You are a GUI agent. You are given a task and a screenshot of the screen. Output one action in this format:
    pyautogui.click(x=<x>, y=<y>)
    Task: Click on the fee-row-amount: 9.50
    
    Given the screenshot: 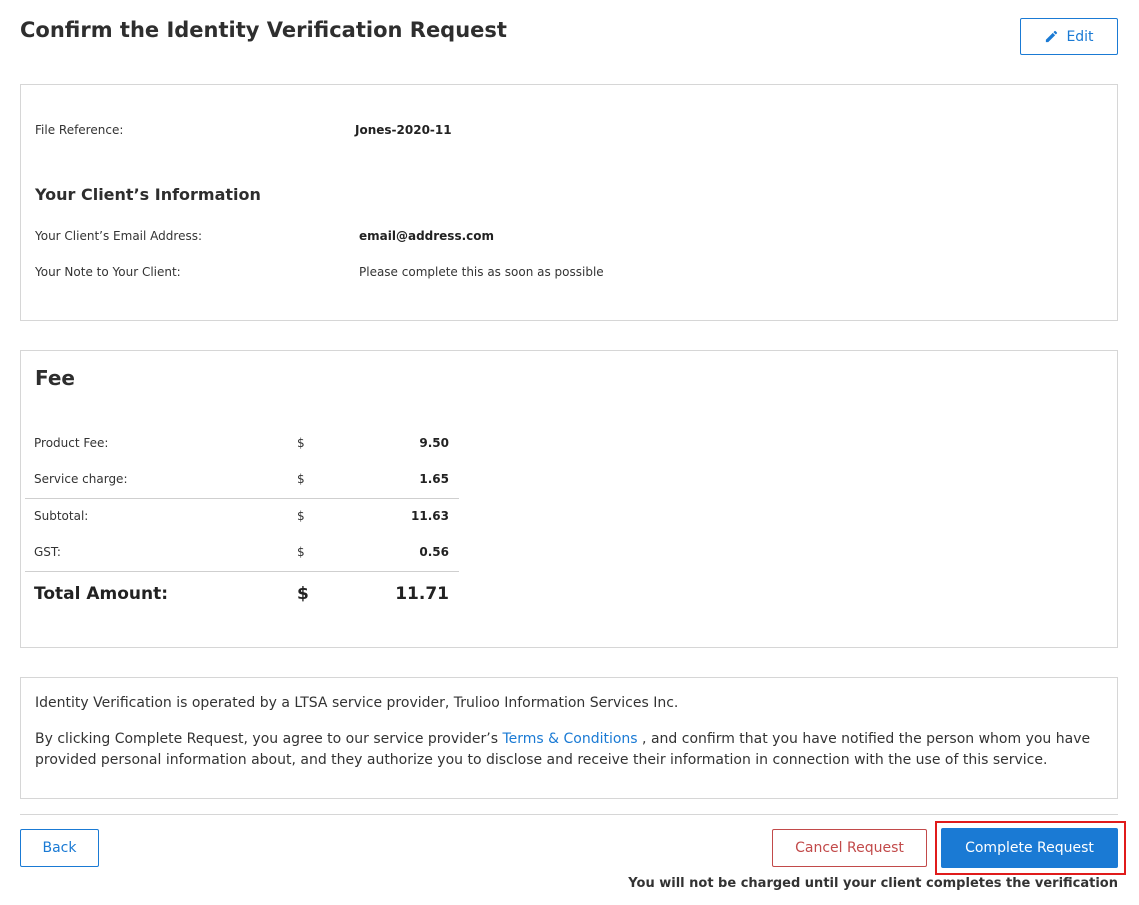 What is the action you would take?
    pyautogui.click(x=434, y=443)
    